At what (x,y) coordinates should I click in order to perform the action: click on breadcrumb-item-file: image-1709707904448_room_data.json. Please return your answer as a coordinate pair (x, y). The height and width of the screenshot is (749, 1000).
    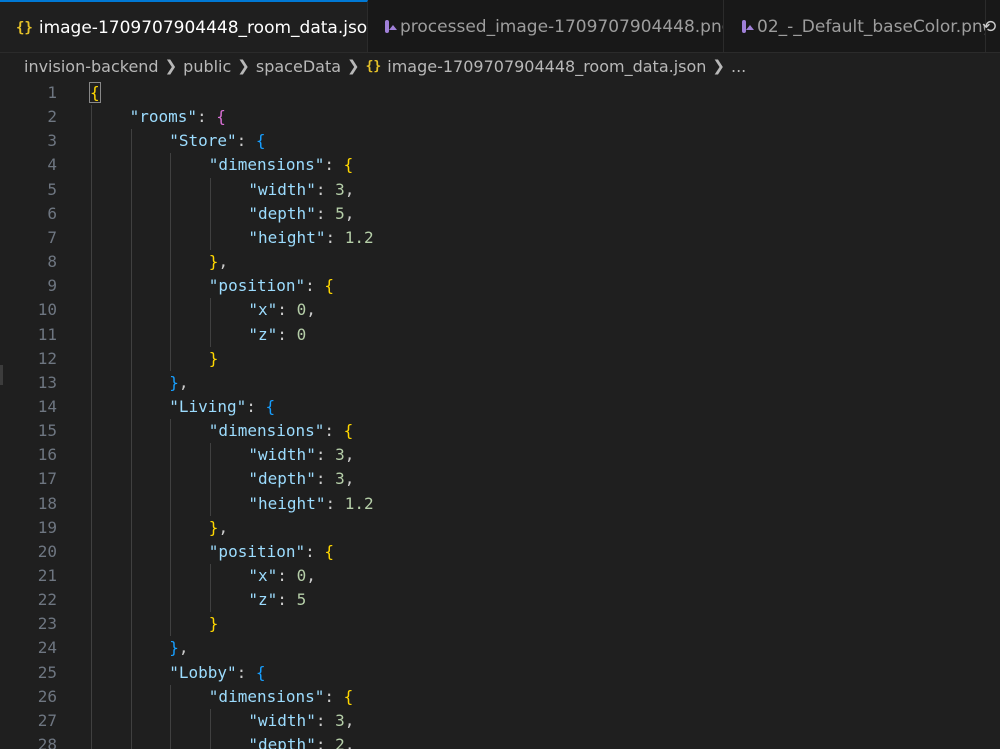
    Looking at the image, I should click on (546, 66).